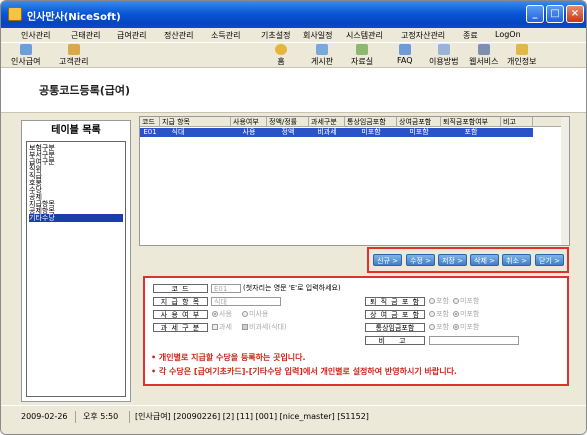  What do you see at coordinates (483, 55) in the screenshot?
I see `toolbar-web: 웹서비스` at bounding box center [483, 55].